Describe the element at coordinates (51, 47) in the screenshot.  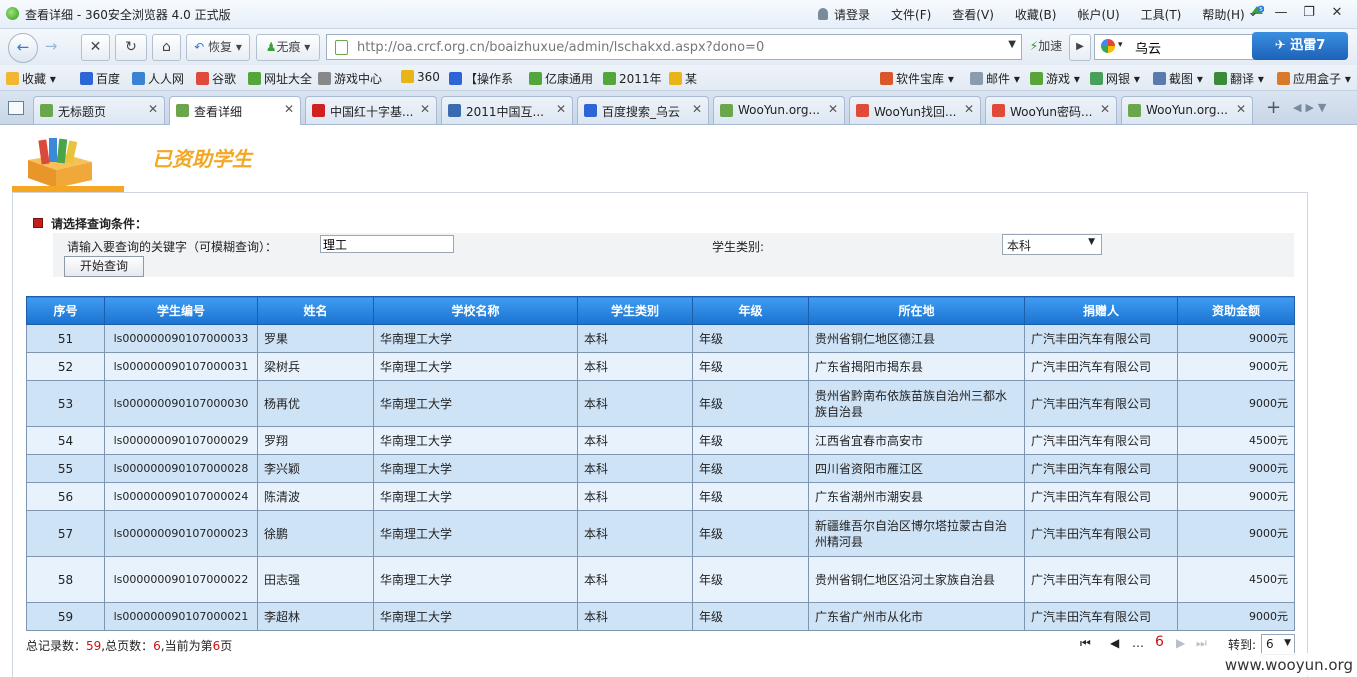
I see `forward-button: →` at that location.